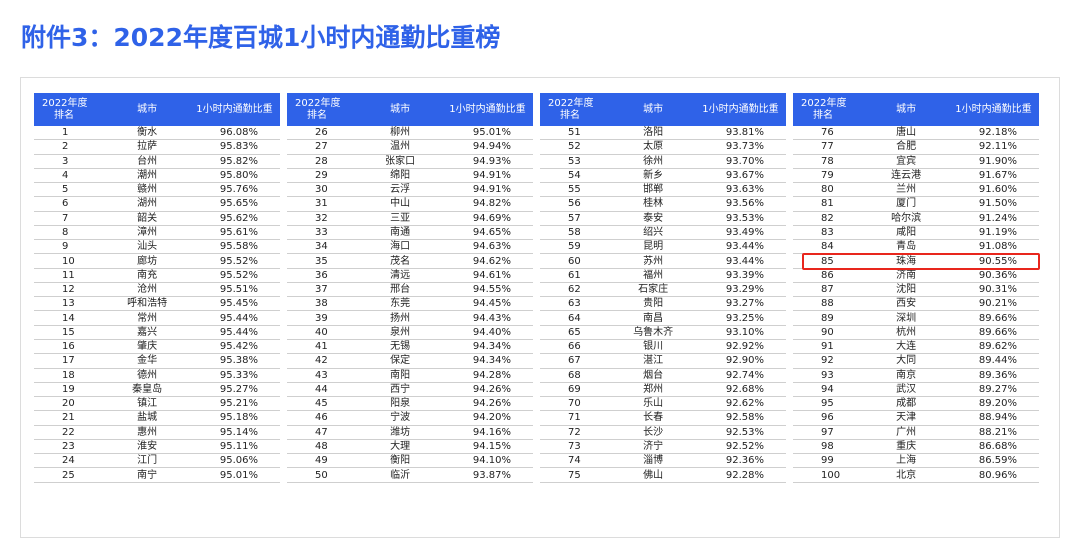 The height and width of the screenshot is (553, 1080). I want to click on commute-share-cell: 92.68%, so click(740, 390).